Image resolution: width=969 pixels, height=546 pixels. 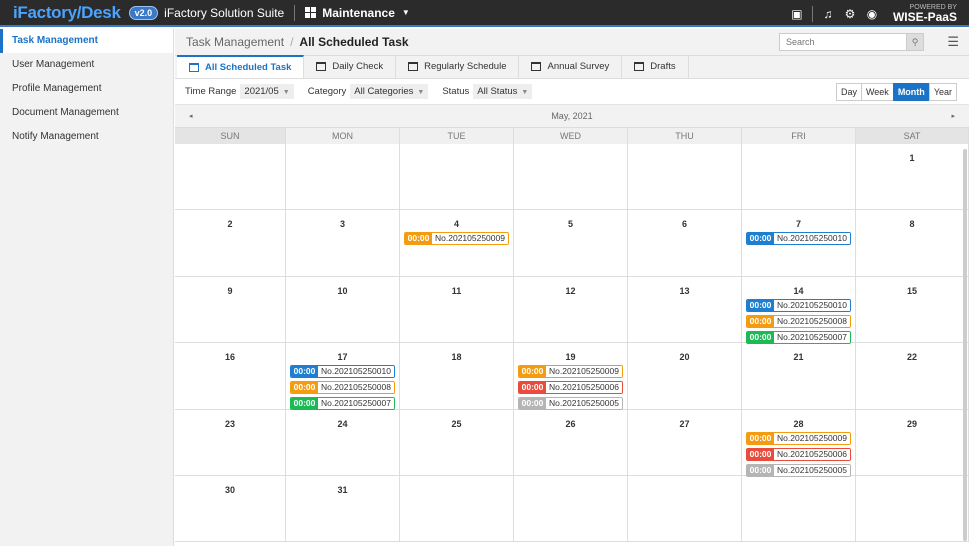 I want to click on calendar-day-cell: 23, so click(x=230, y=442).